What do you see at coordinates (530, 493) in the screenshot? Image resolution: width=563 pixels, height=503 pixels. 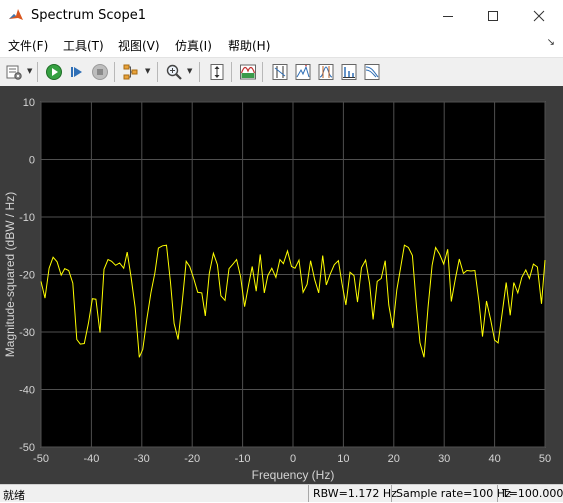 I see `status-time: T=100.000` at bounding box center [530, 493].